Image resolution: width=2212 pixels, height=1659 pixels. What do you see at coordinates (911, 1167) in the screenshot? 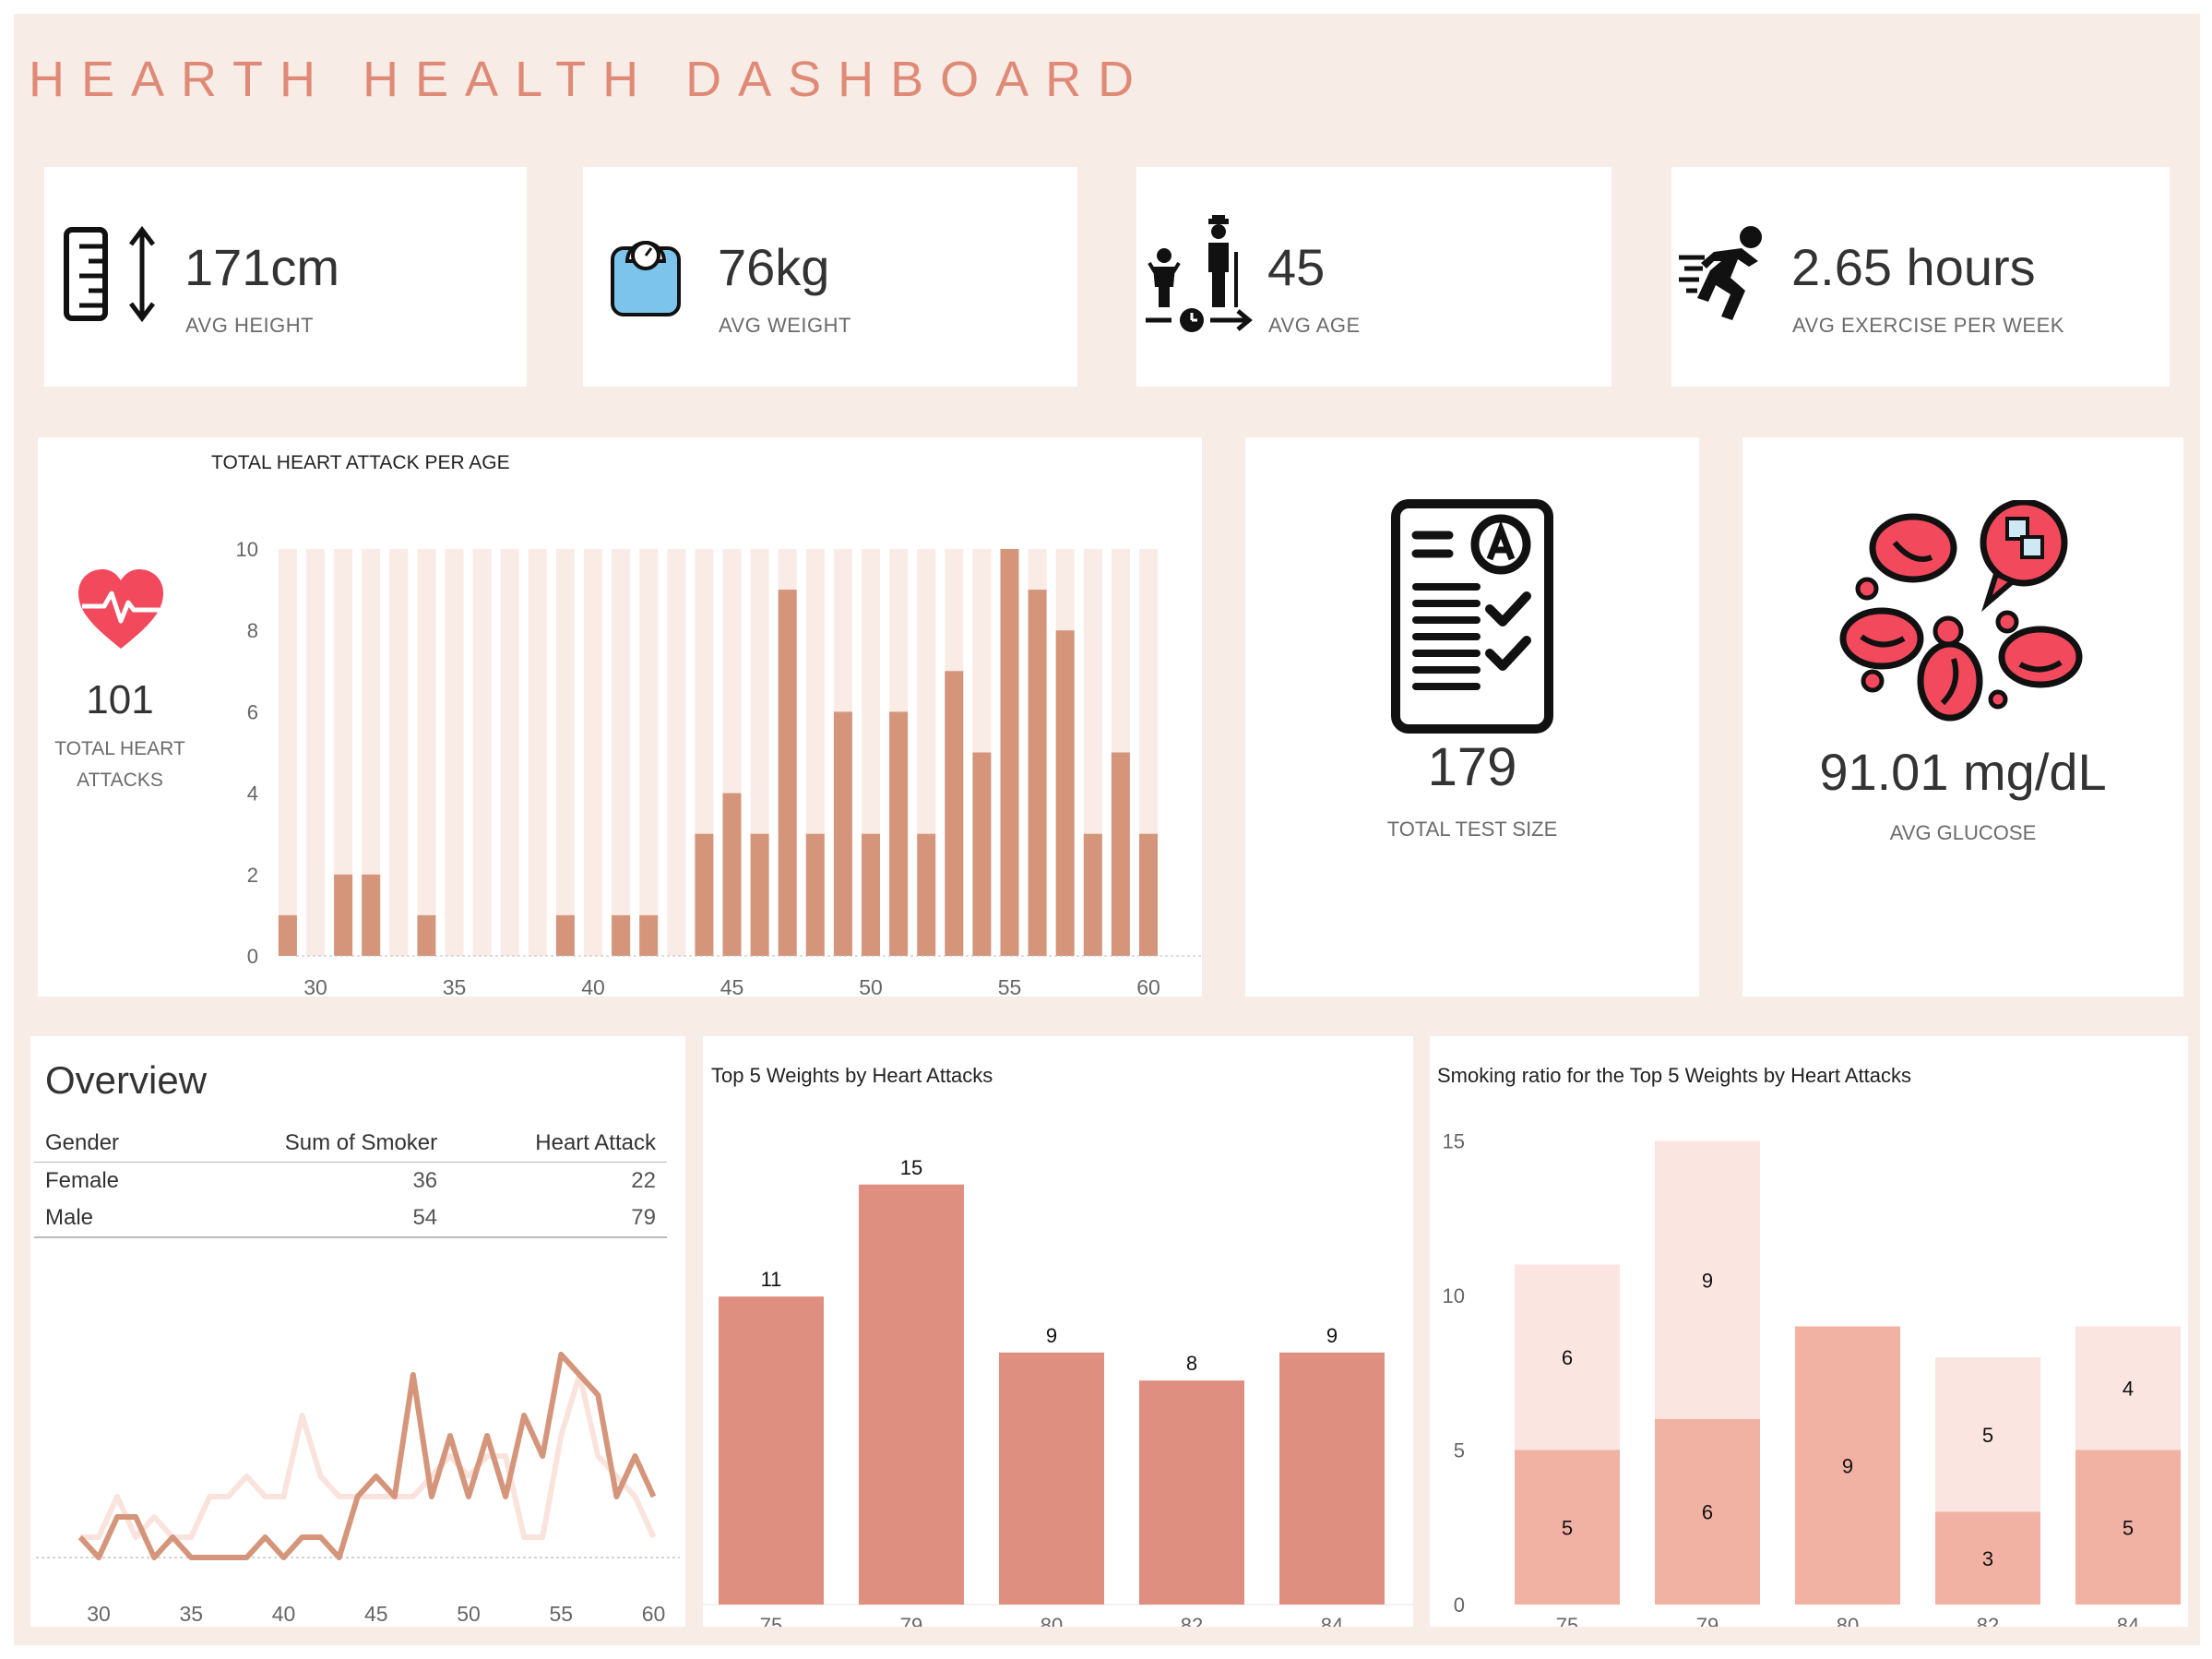
I see `weight-bar-label: 15` at bounding box center [911, 1167].